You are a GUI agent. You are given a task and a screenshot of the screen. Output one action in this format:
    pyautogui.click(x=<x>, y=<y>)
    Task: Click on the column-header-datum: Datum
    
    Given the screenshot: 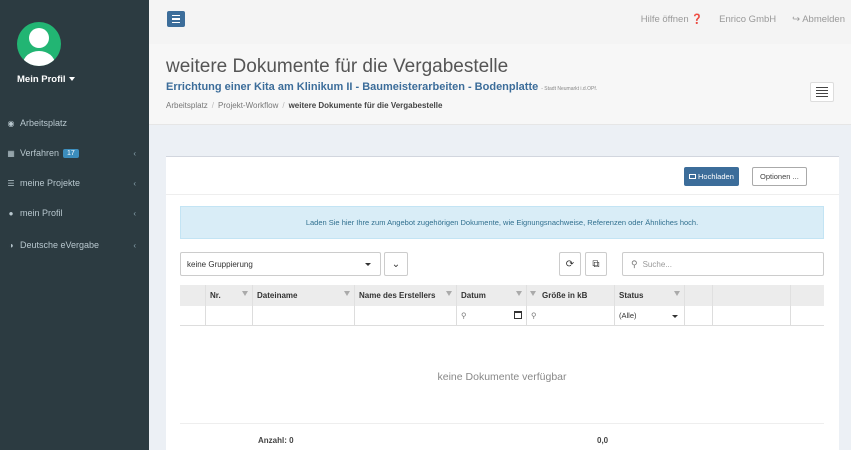 What is the action you would take?
    pyautogui.click(x=492, y=295)
    